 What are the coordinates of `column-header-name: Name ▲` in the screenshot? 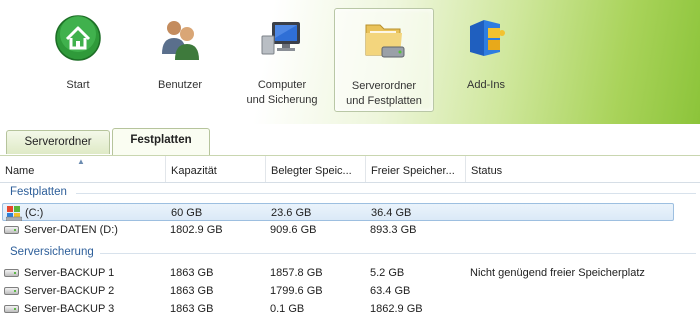 It's located at (83, 169).